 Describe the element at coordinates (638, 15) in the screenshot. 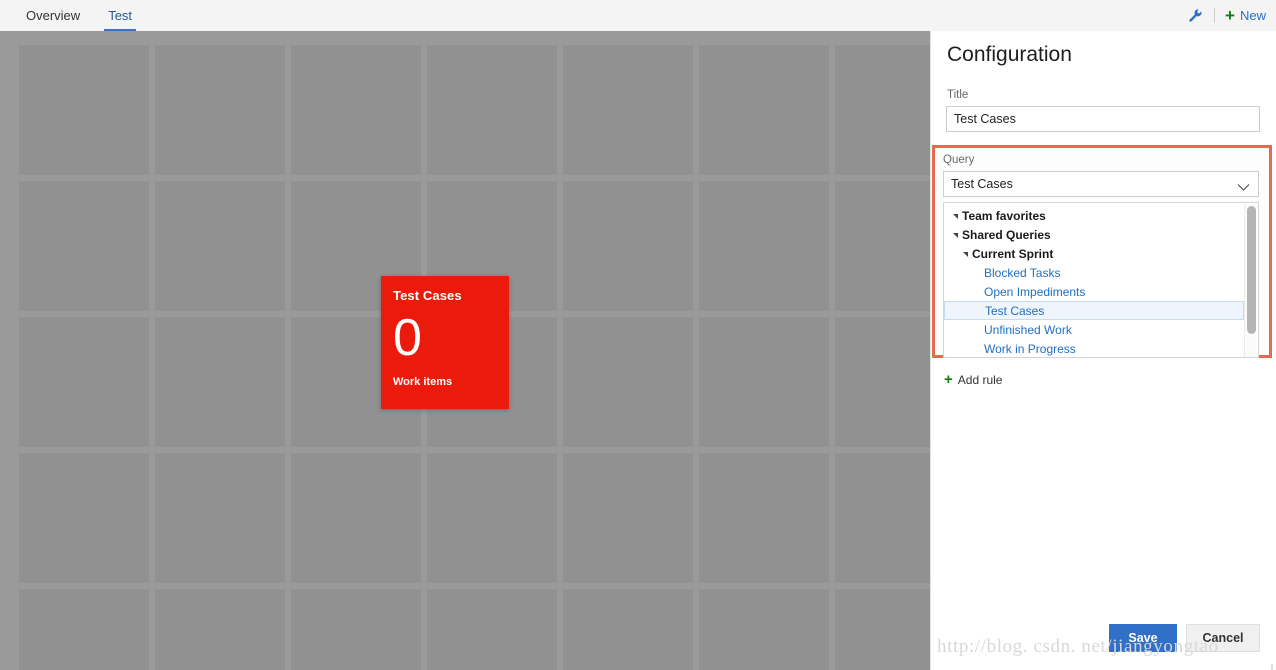

I see `top-bar: Overview Test + New` at that location.